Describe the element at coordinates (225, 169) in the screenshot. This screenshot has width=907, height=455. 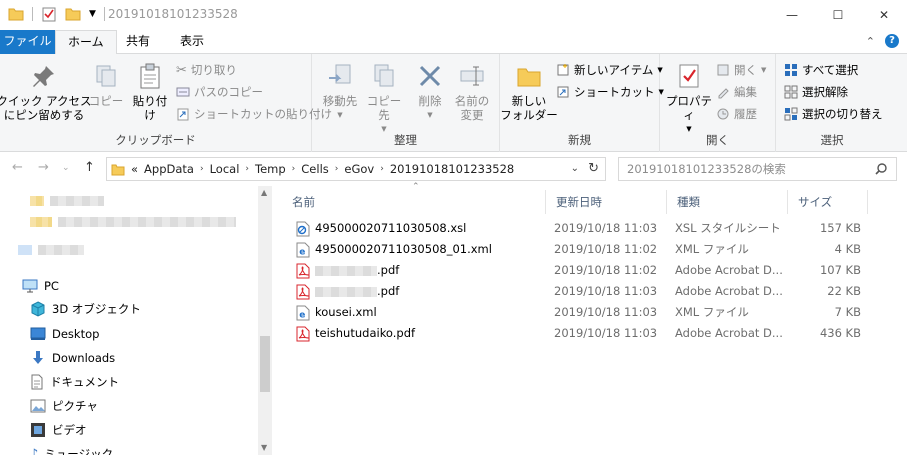
I see `breadcrumb-local: Local` at that location.